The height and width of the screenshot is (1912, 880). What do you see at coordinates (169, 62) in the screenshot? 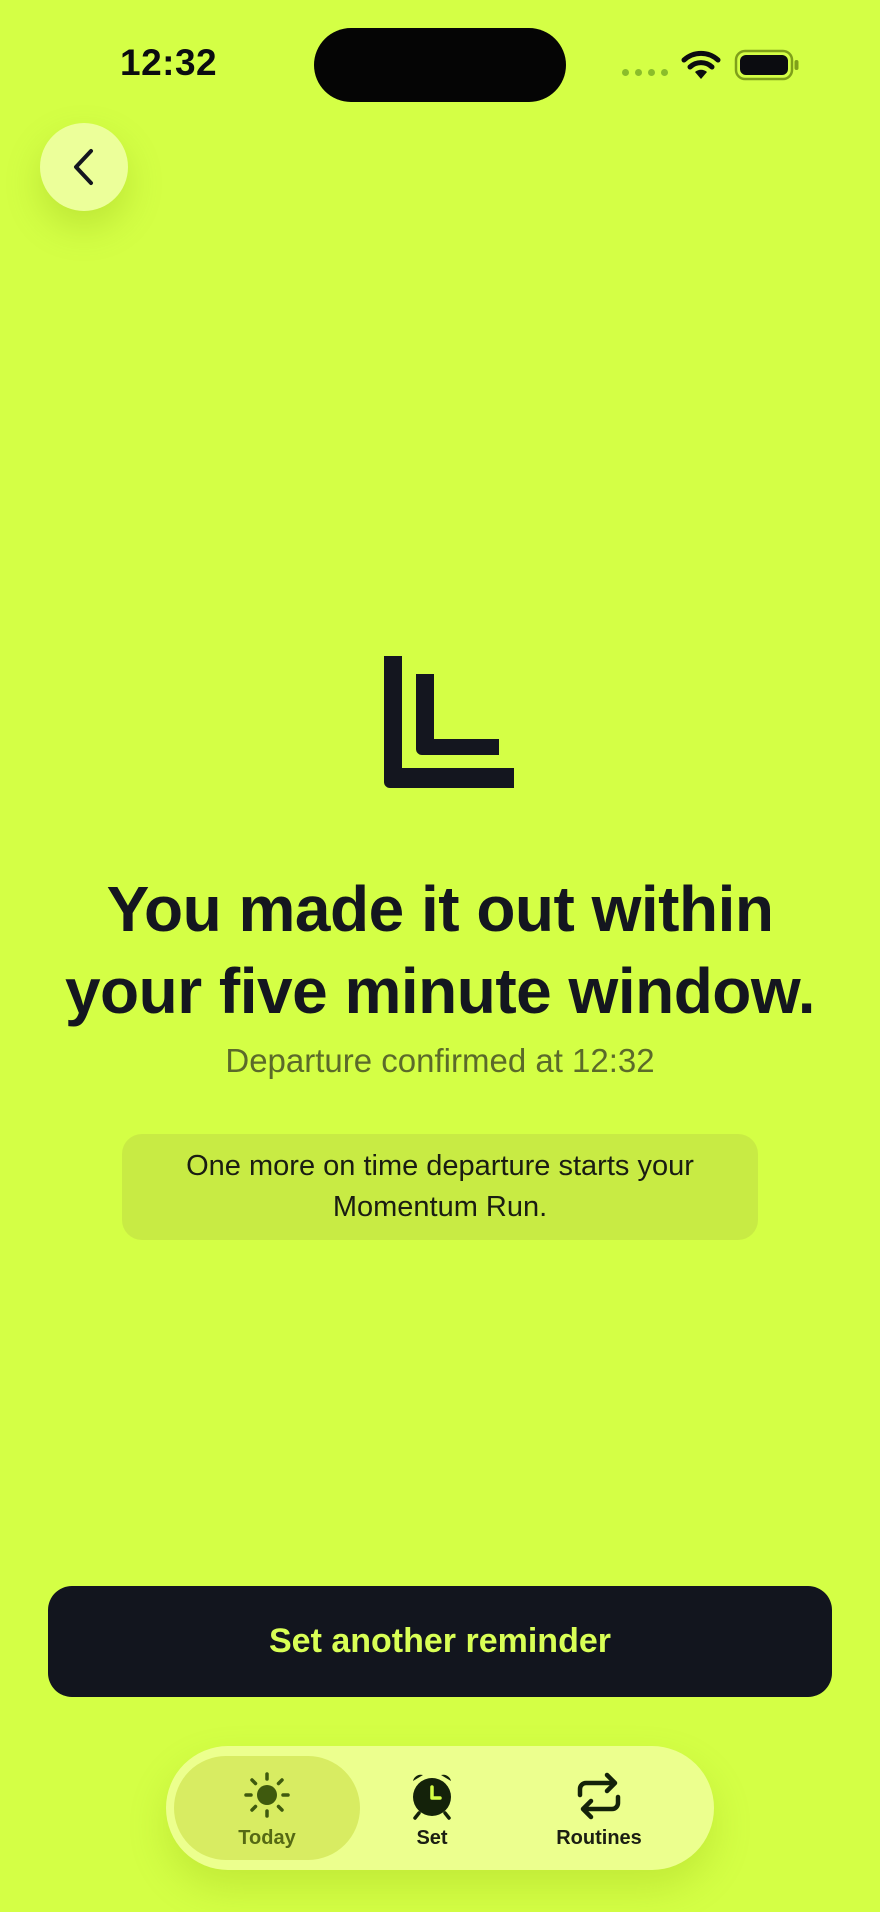
I see `status-time: 12:32` at bounding box center [169, 62].